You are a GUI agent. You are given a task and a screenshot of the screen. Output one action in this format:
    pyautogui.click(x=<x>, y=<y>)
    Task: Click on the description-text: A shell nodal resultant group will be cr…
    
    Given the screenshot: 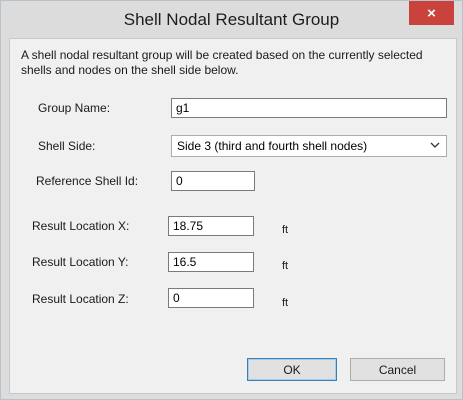 What is the action you would take?
    pyautogui.click(x=222, y=62)
    